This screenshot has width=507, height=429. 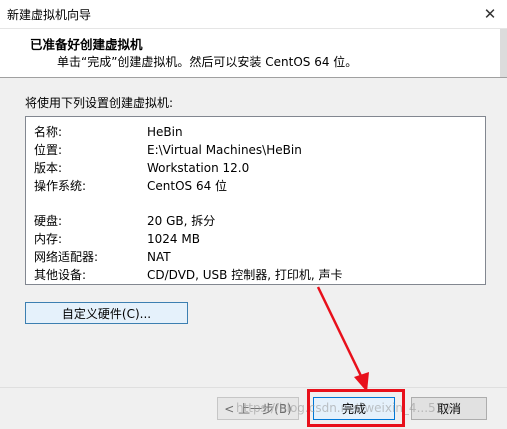 I want to click on header-title: 已准备好创建虚拟机, so click(x=86, y=44).